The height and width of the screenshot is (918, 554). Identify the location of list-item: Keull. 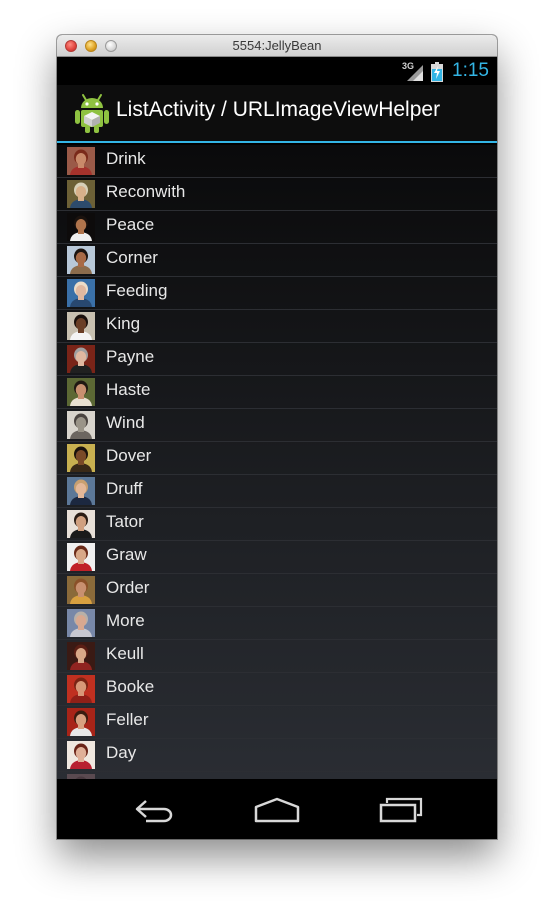
(277, 656).